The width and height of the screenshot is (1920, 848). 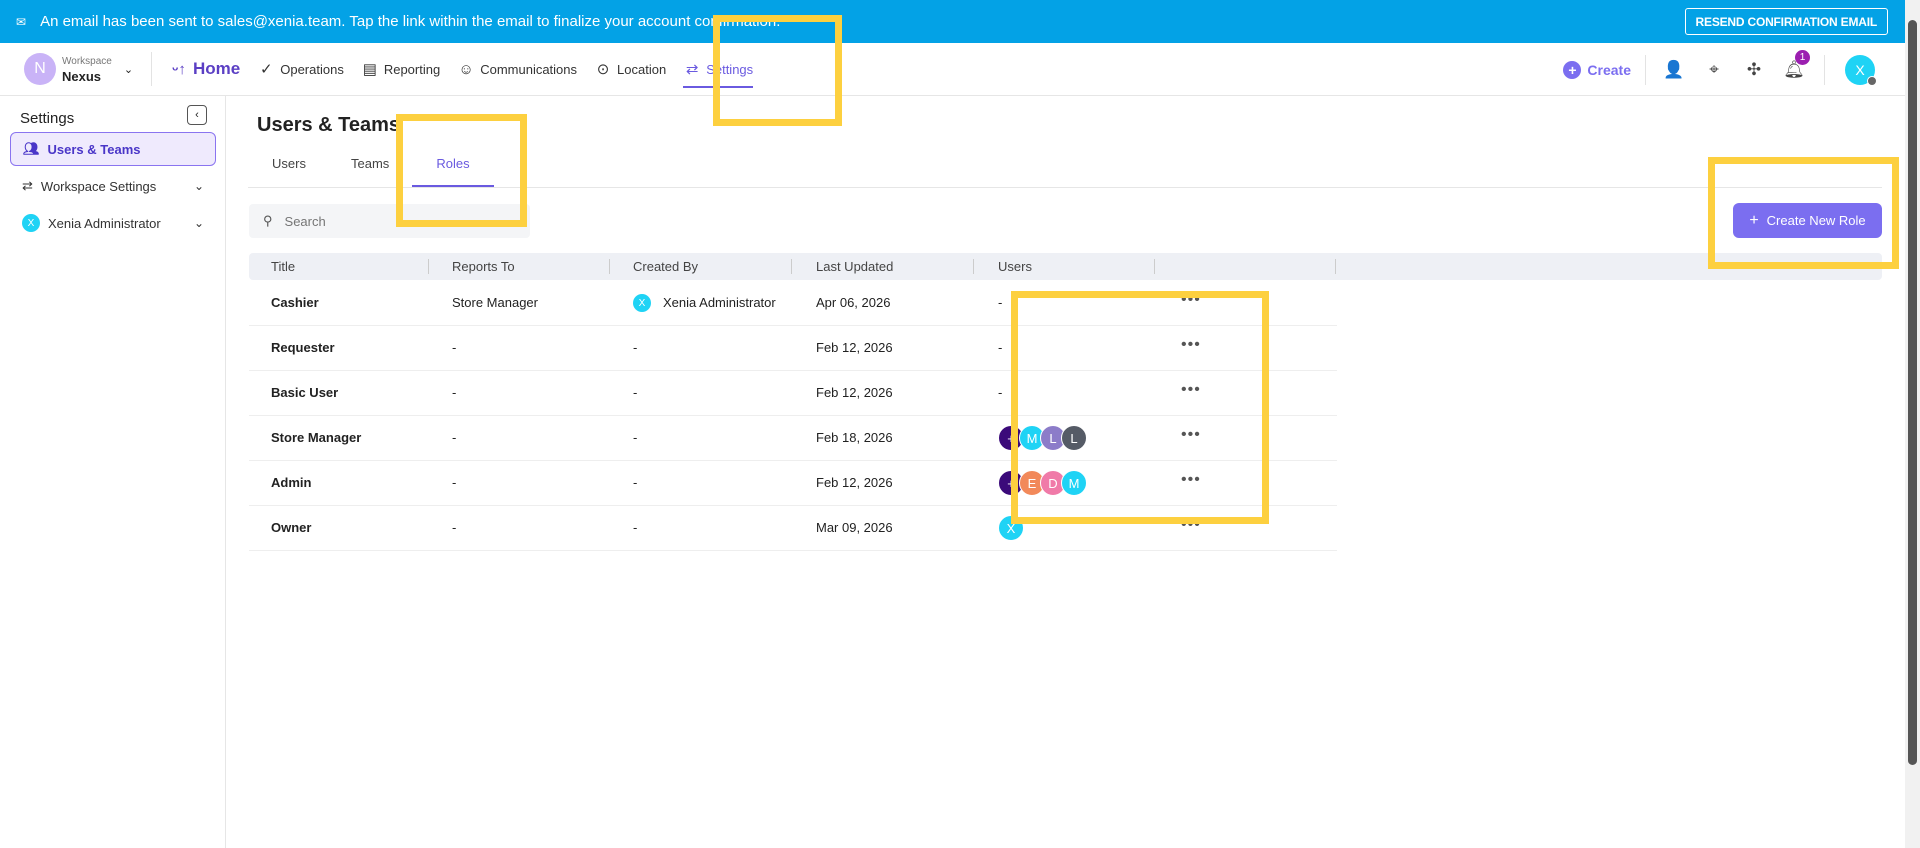 I want to click on search-field: ⚲, so click(x=389, y=221).